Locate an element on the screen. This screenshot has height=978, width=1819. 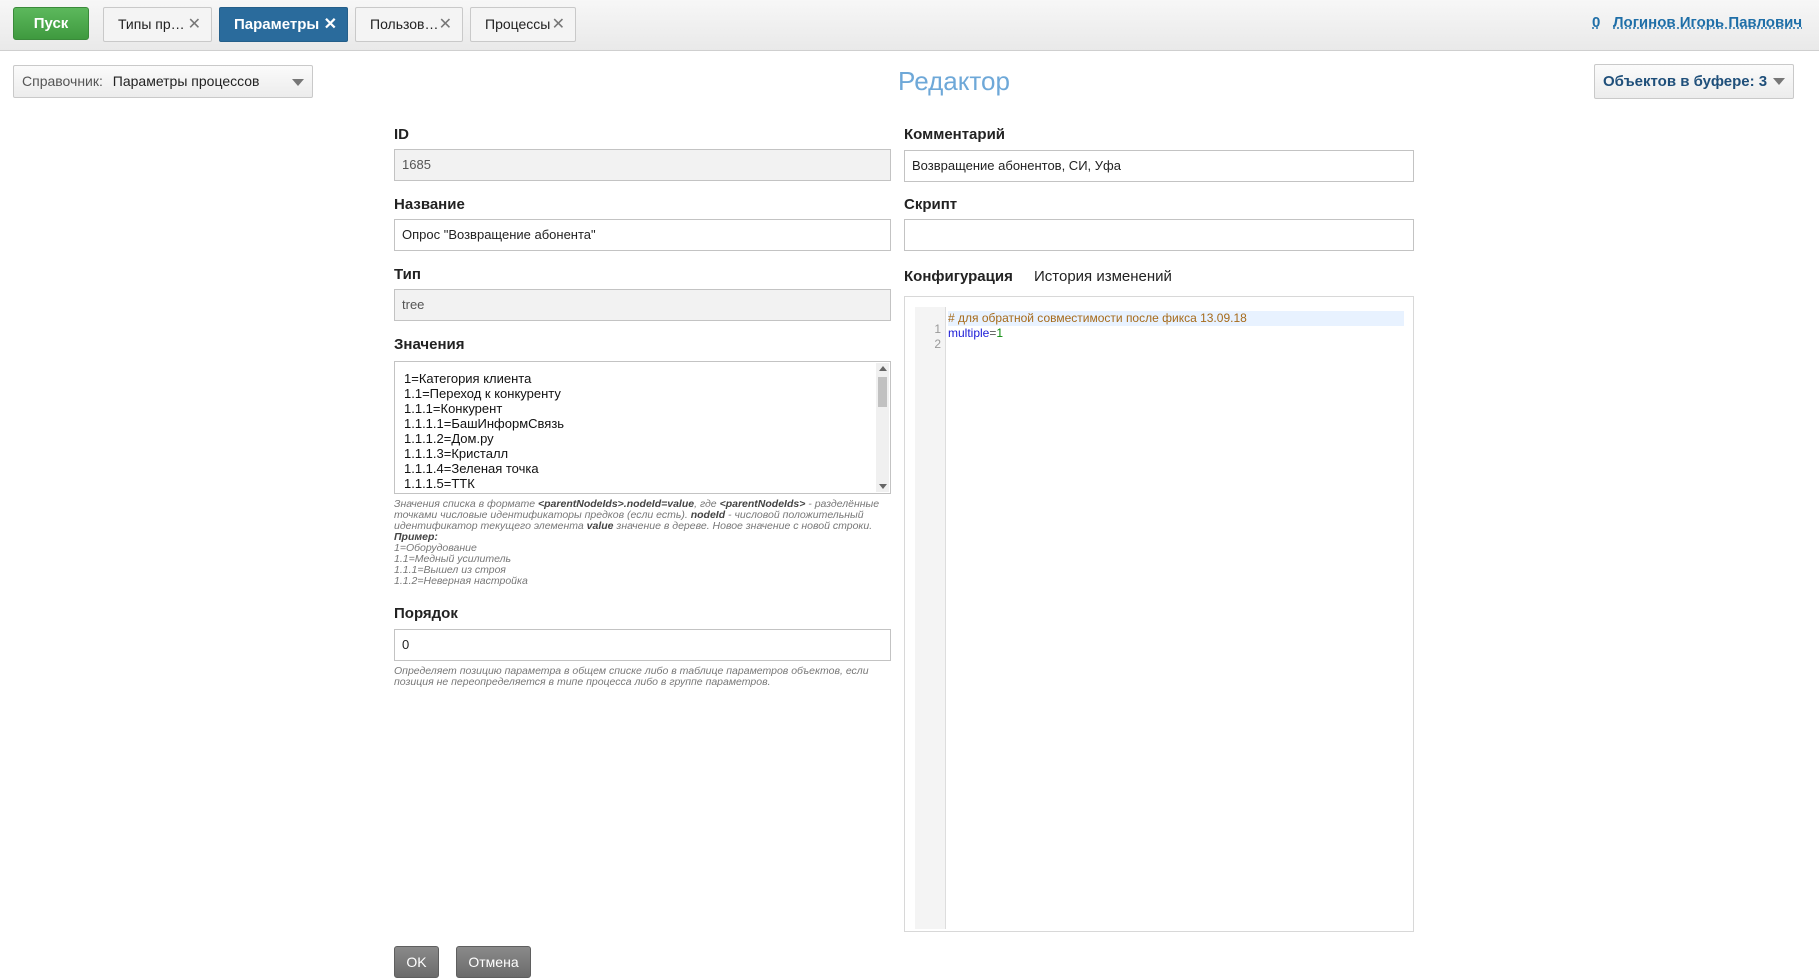
order-field: 0 is located at coordinates (642, 645).